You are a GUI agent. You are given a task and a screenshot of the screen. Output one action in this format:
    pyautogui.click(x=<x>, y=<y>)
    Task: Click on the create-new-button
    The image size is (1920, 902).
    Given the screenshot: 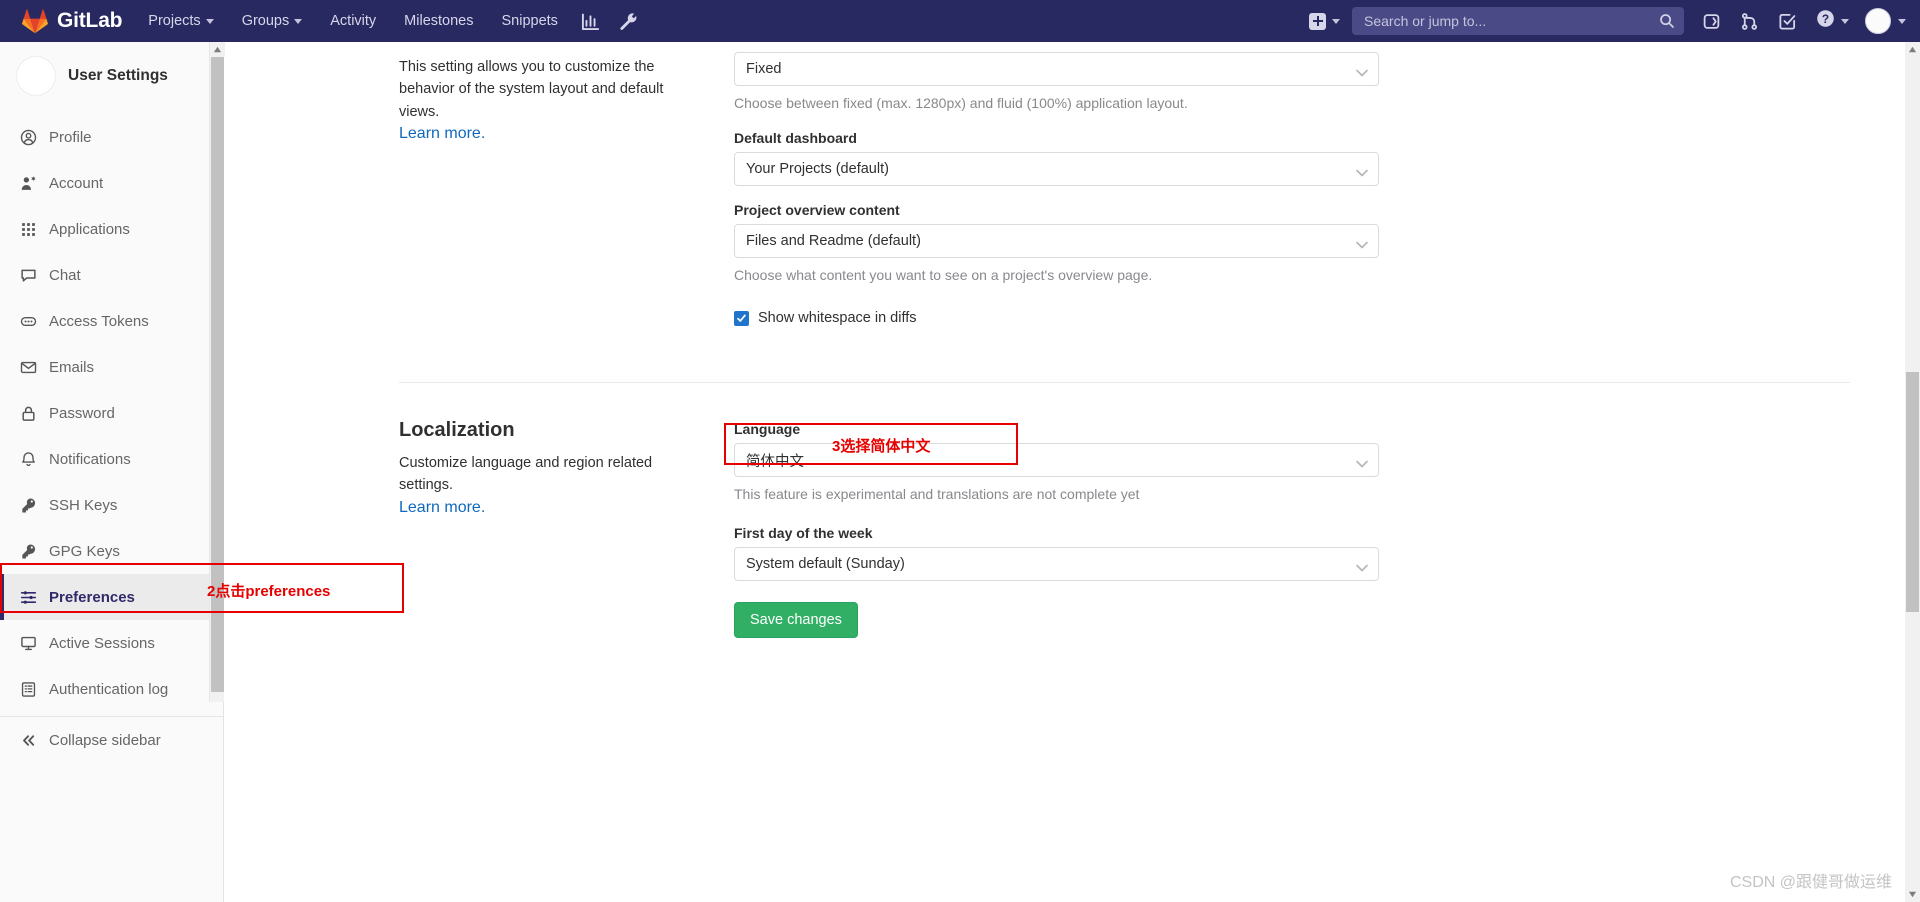 What is the action you would take?
    pyautogui.click(x=1324, y=21)
    